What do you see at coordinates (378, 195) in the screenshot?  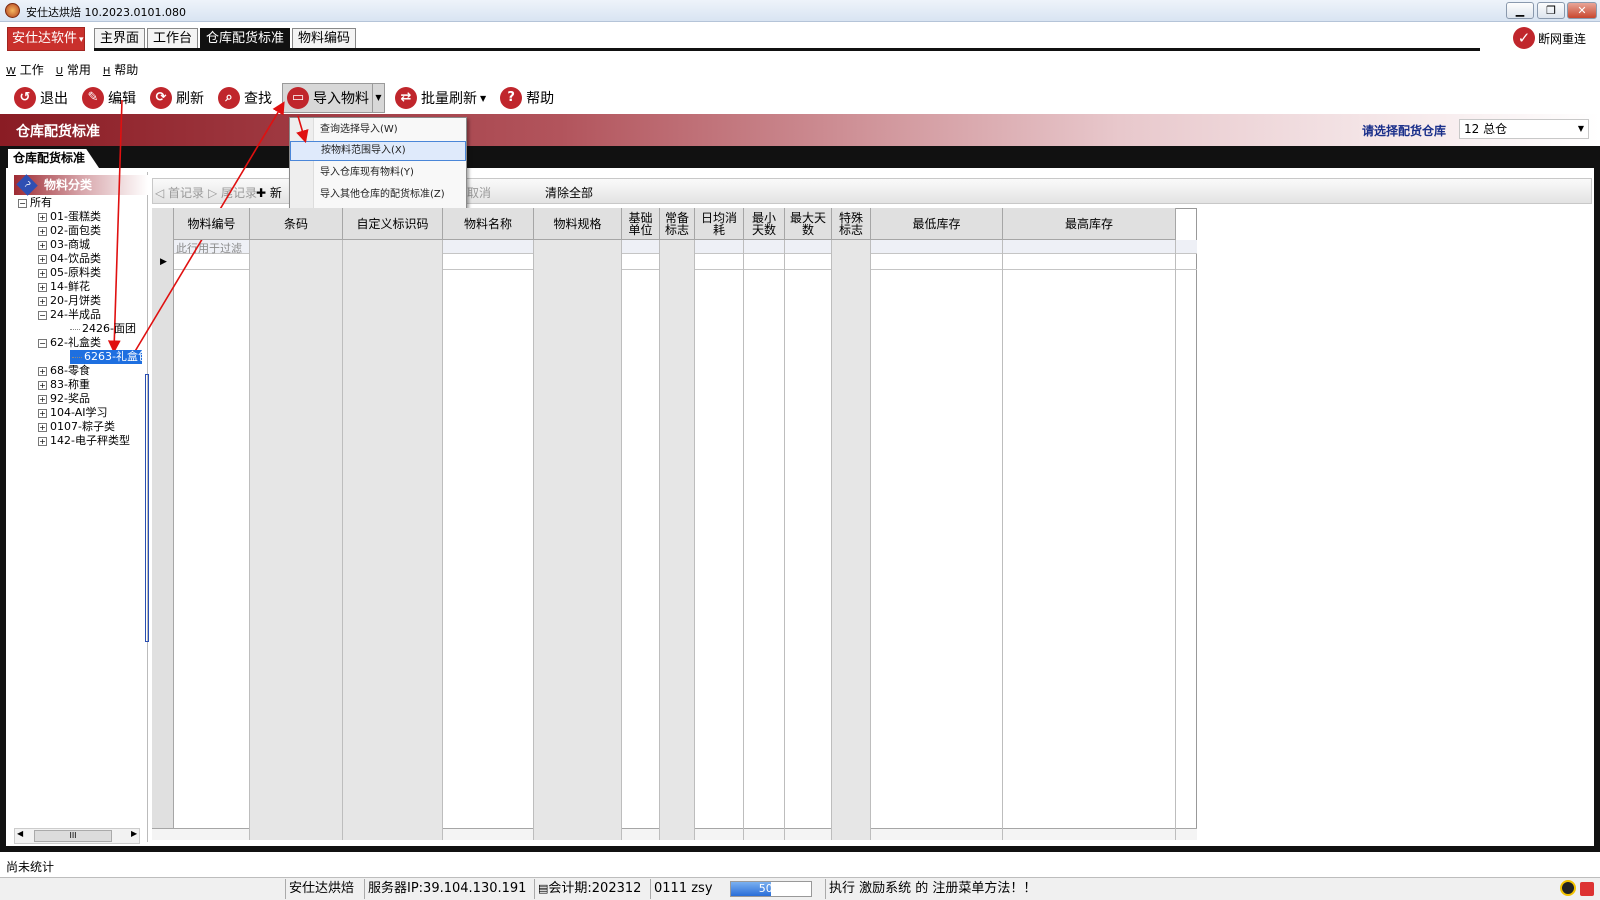 I see `menu-item-import-other-standard: 导入其他仓库的配货标准(Z)` at bounding box center [378, 195].